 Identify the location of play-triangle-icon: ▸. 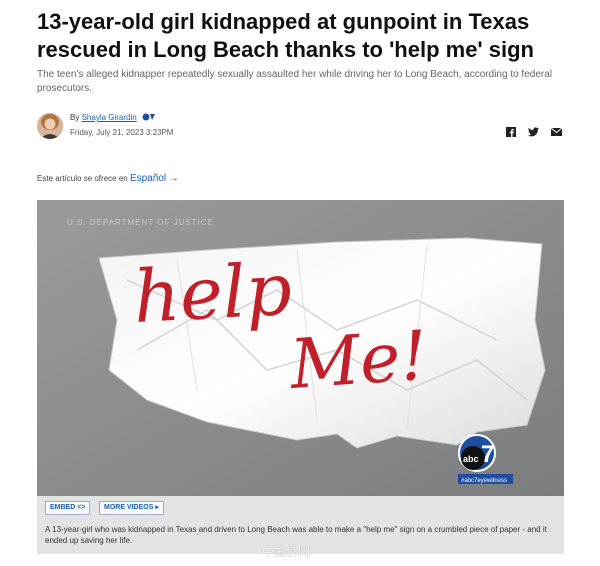
(157, 507).